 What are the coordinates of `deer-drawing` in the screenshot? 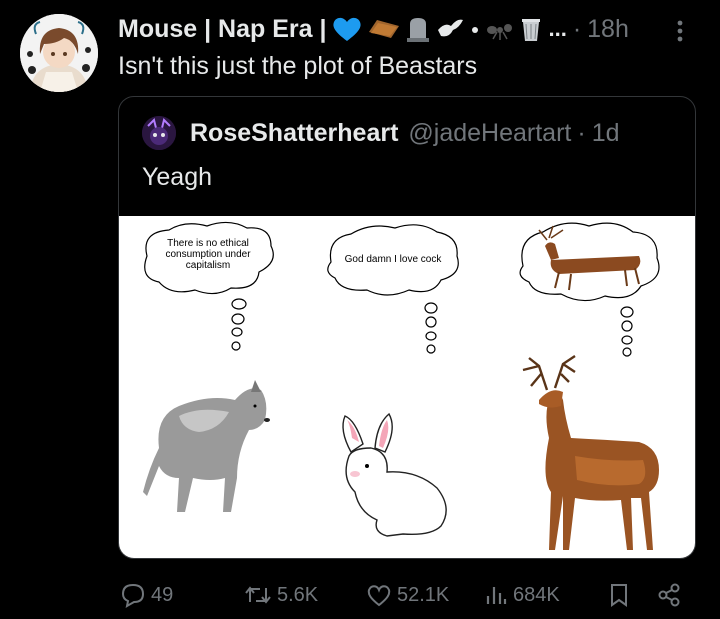 It's located at (593, 452).